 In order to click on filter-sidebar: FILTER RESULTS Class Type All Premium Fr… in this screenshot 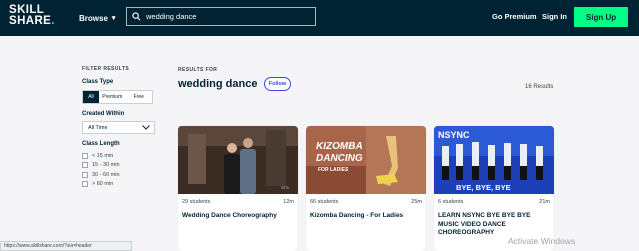, I will do `click(122, 127)`.